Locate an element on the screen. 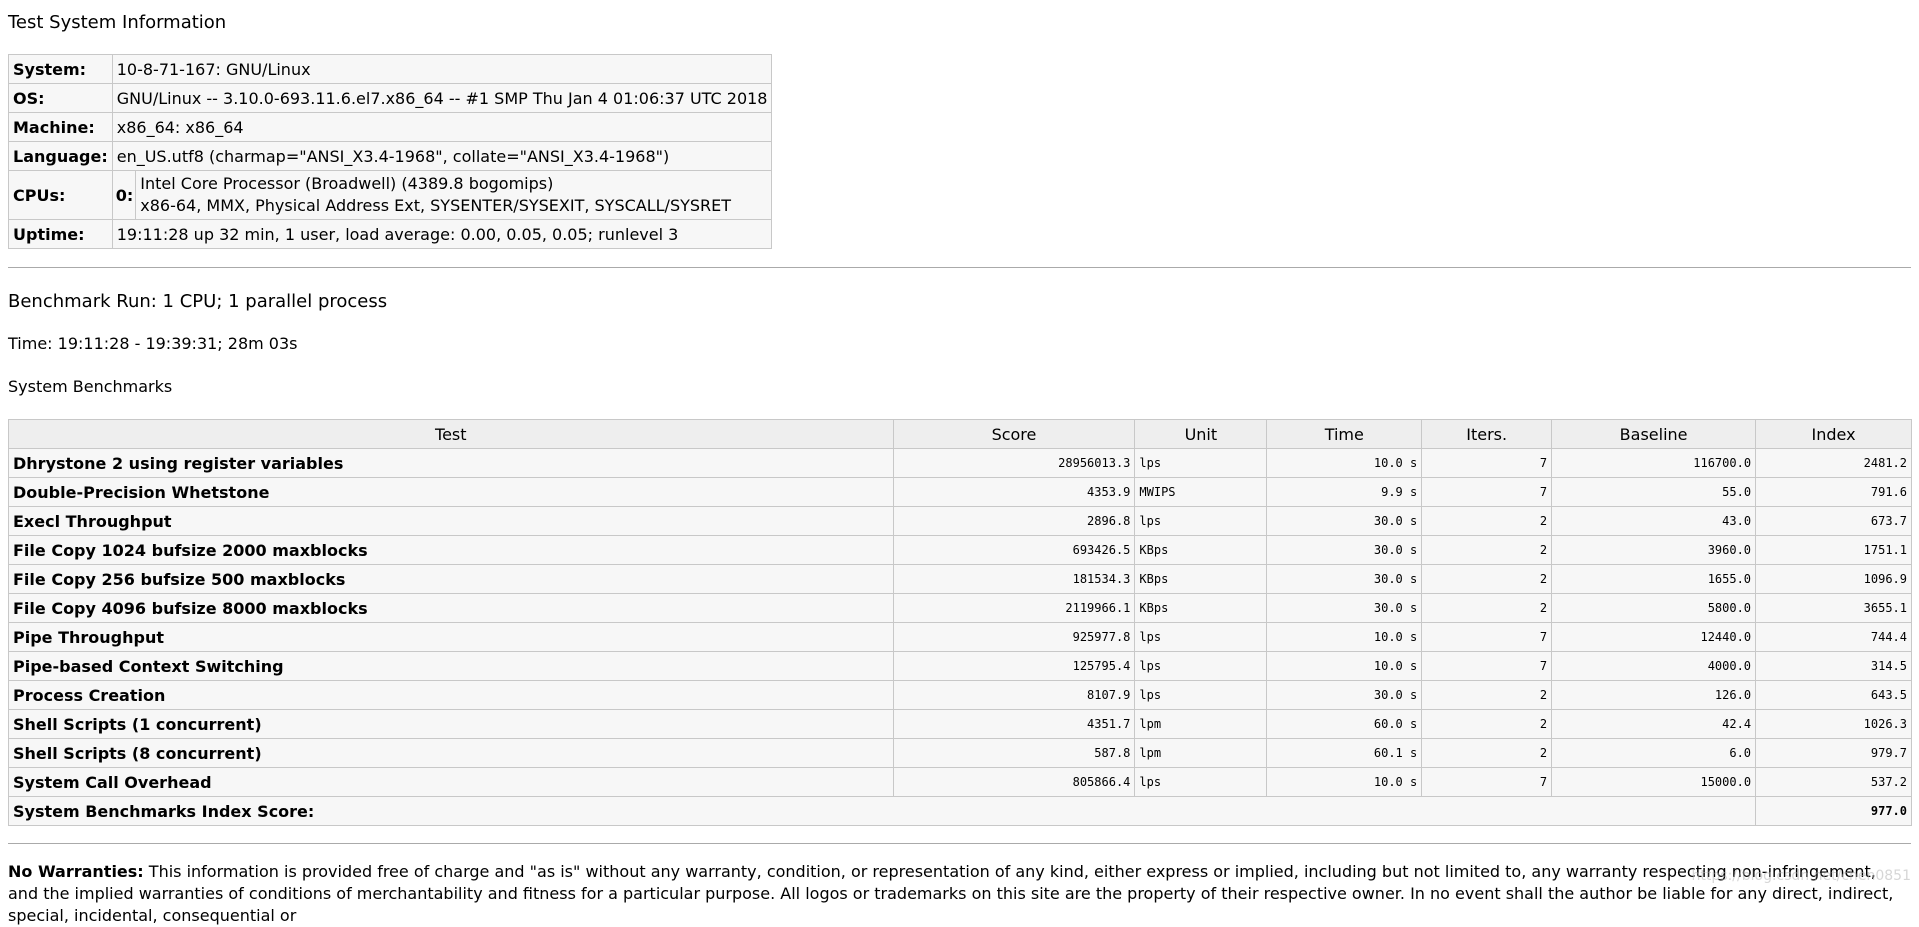  machine-row: Machine: x86_64: x86_64 is located at coordinates (390, 127).